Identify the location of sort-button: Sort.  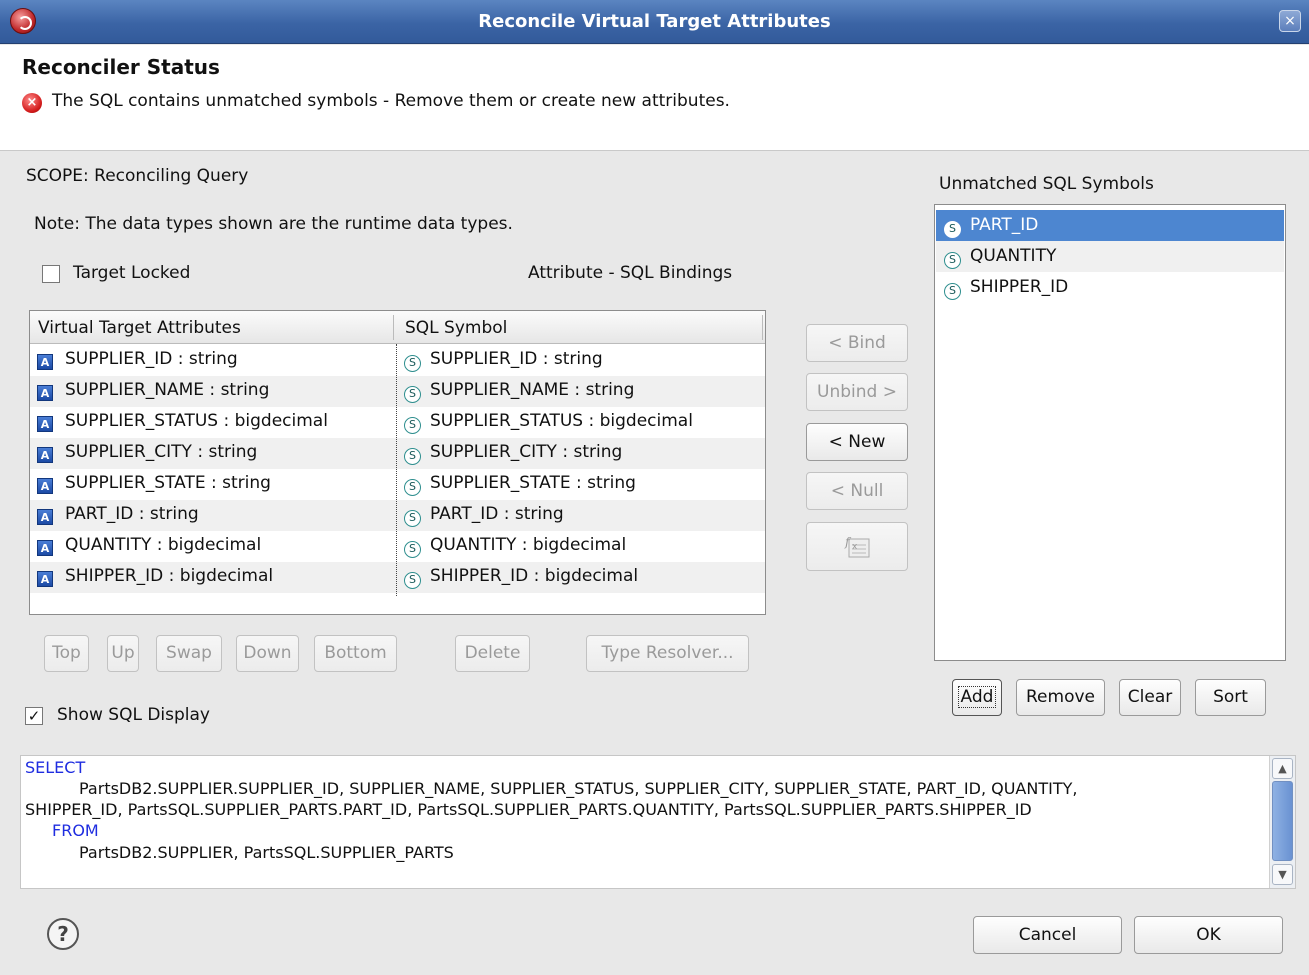
(1230, 697).